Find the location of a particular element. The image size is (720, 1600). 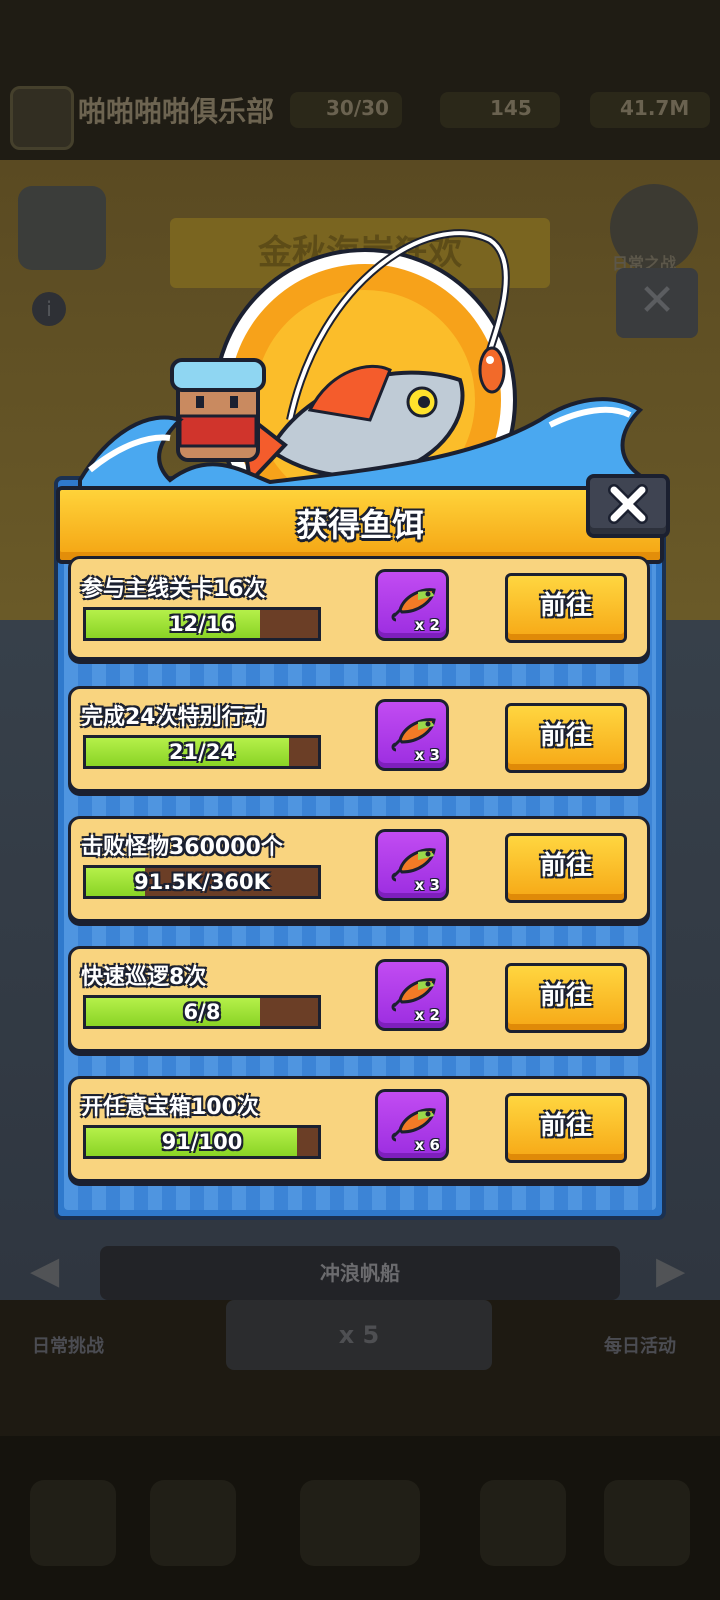

progress-text: 91/100 is located at coordinates (202, 1142).